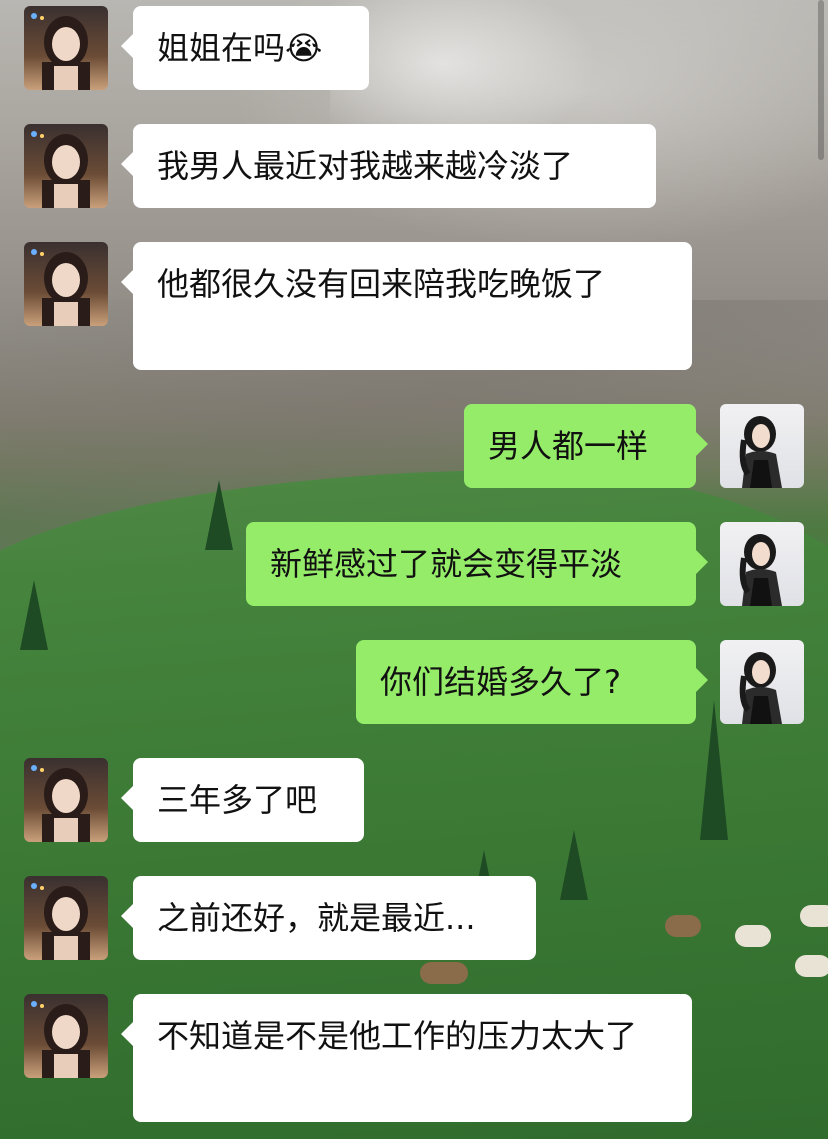 The image size is (828, 1139). Describe the element at coordinates (397, 1036) in the screenshot. I see `message-text: 不知道是不是他工作的压力太大了` at that location.